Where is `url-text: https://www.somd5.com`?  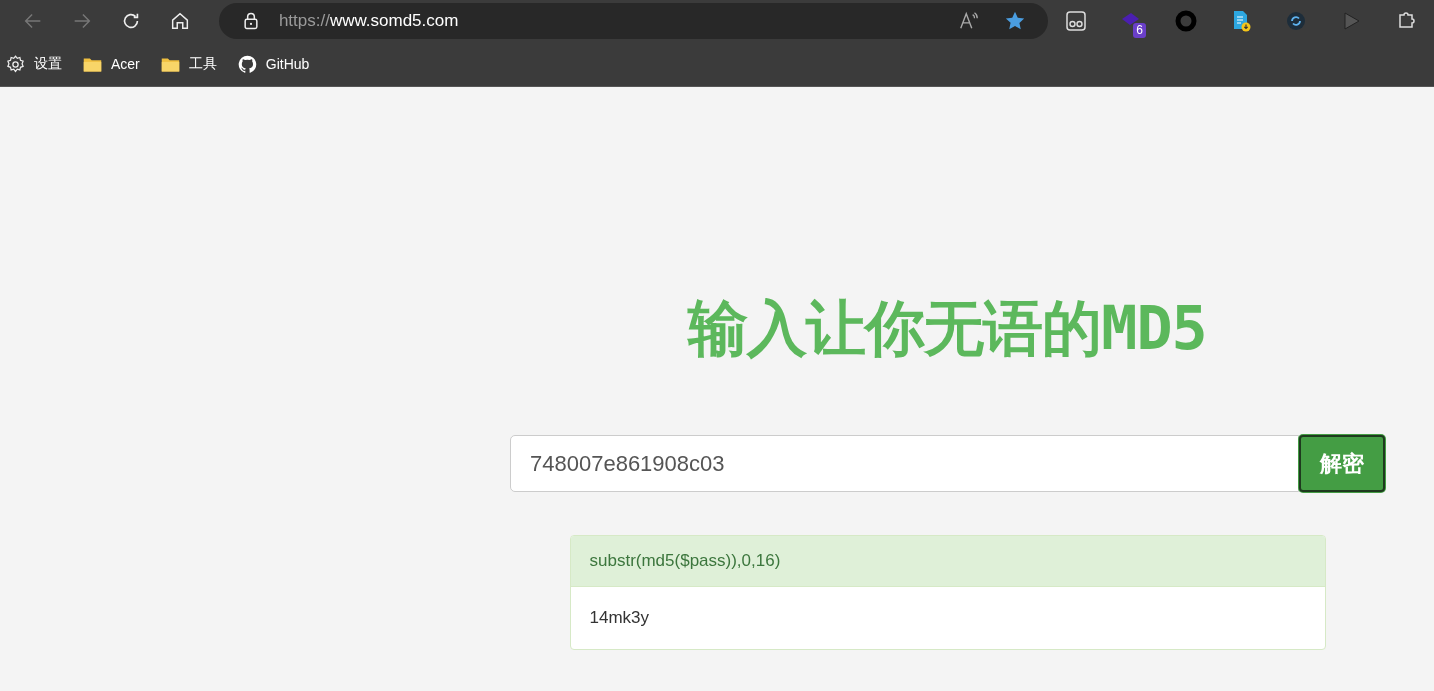
url-text: https://www.somd5.com is located at coordinates (368, 21).